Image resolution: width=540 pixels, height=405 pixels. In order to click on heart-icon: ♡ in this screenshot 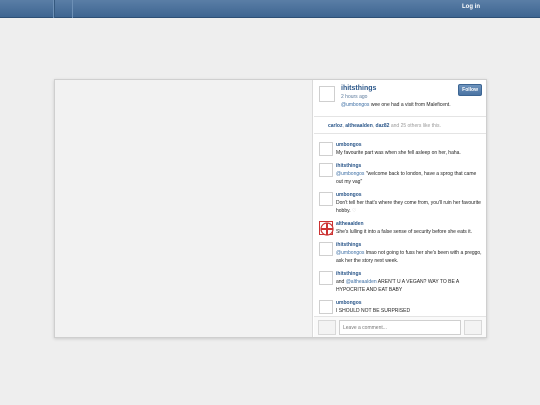, I will do `click(354, 211)`.